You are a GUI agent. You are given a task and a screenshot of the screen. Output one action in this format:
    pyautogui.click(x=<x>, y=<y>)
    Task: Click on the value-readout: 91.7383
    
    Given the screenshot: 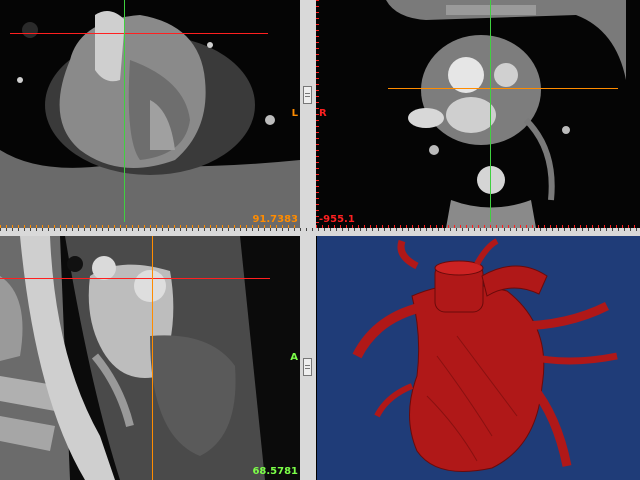 What is the action you would take?
    pyautogui.click(x=275, y=219)
    